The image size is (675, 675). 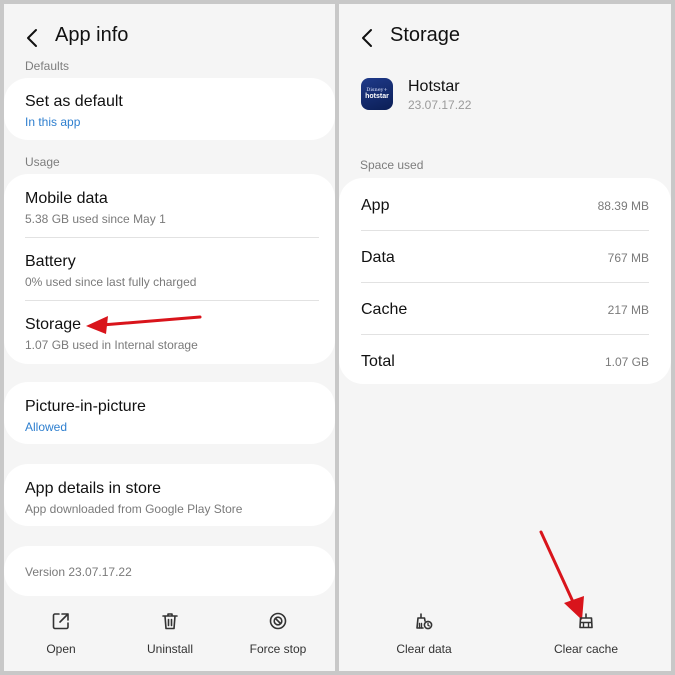 What do you see at coordinates (628, 258) in the screenshot?
I see `storage-row-value: 767 MB` at bounding box center [628, 258].